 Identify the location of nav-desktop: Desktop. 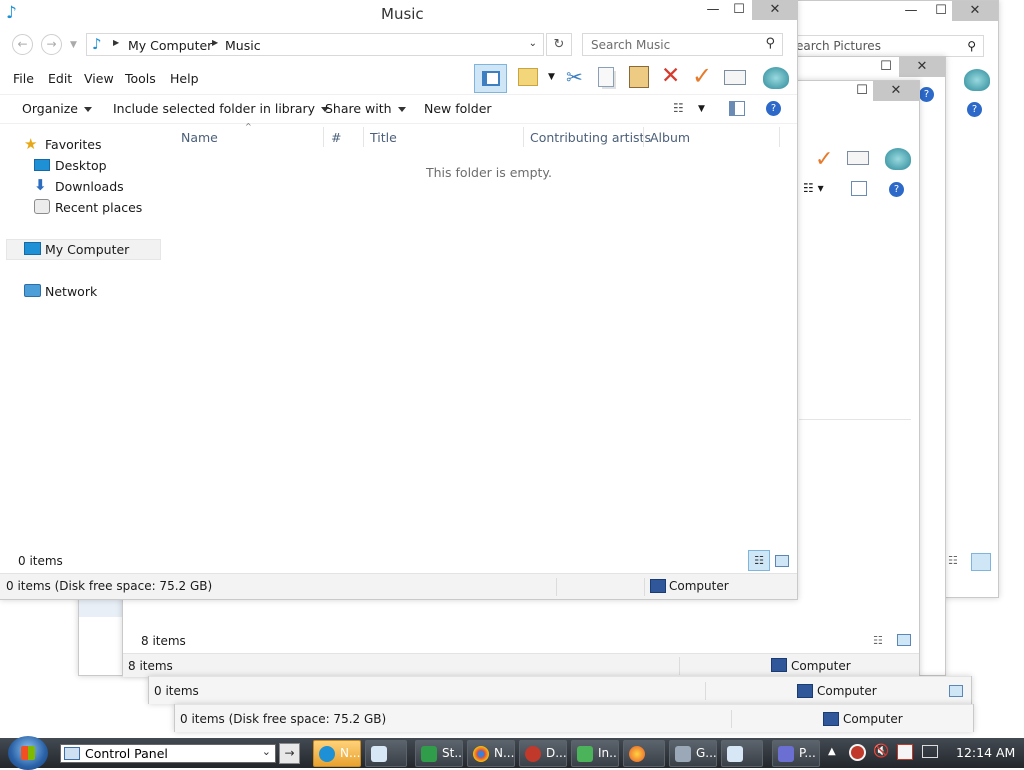
(81, 165).